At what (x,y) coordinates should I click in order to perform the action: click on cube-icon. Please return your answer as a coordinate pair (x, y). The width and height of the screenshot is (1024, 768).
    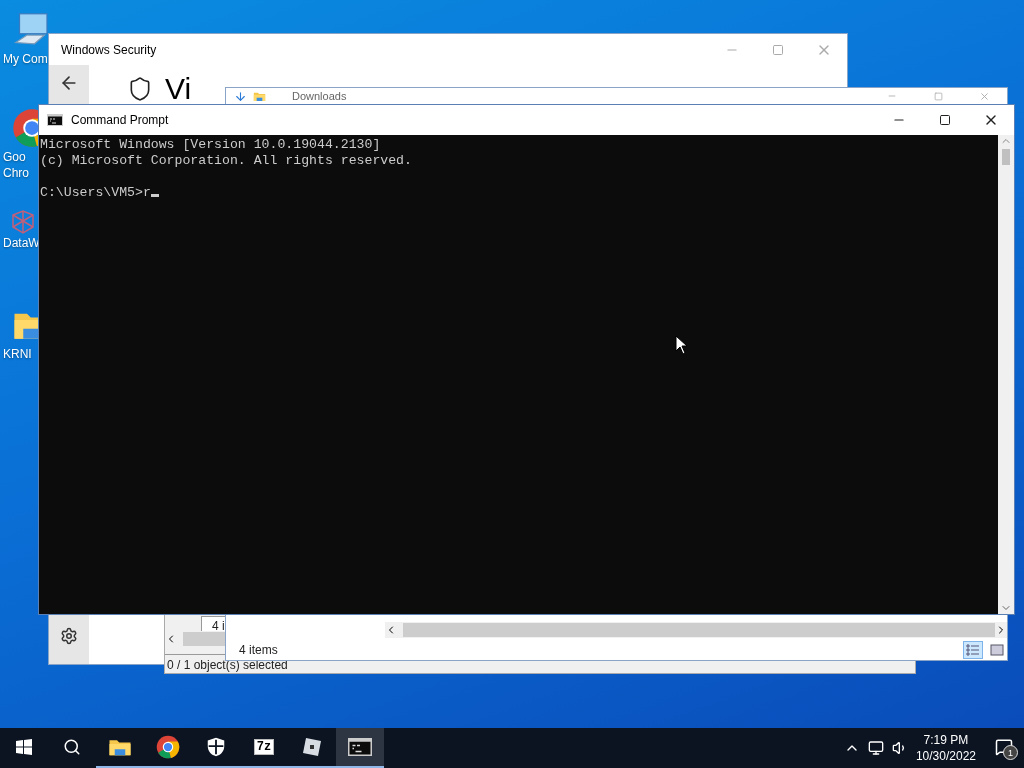
    Looking at the image, I should click on (312, 747).